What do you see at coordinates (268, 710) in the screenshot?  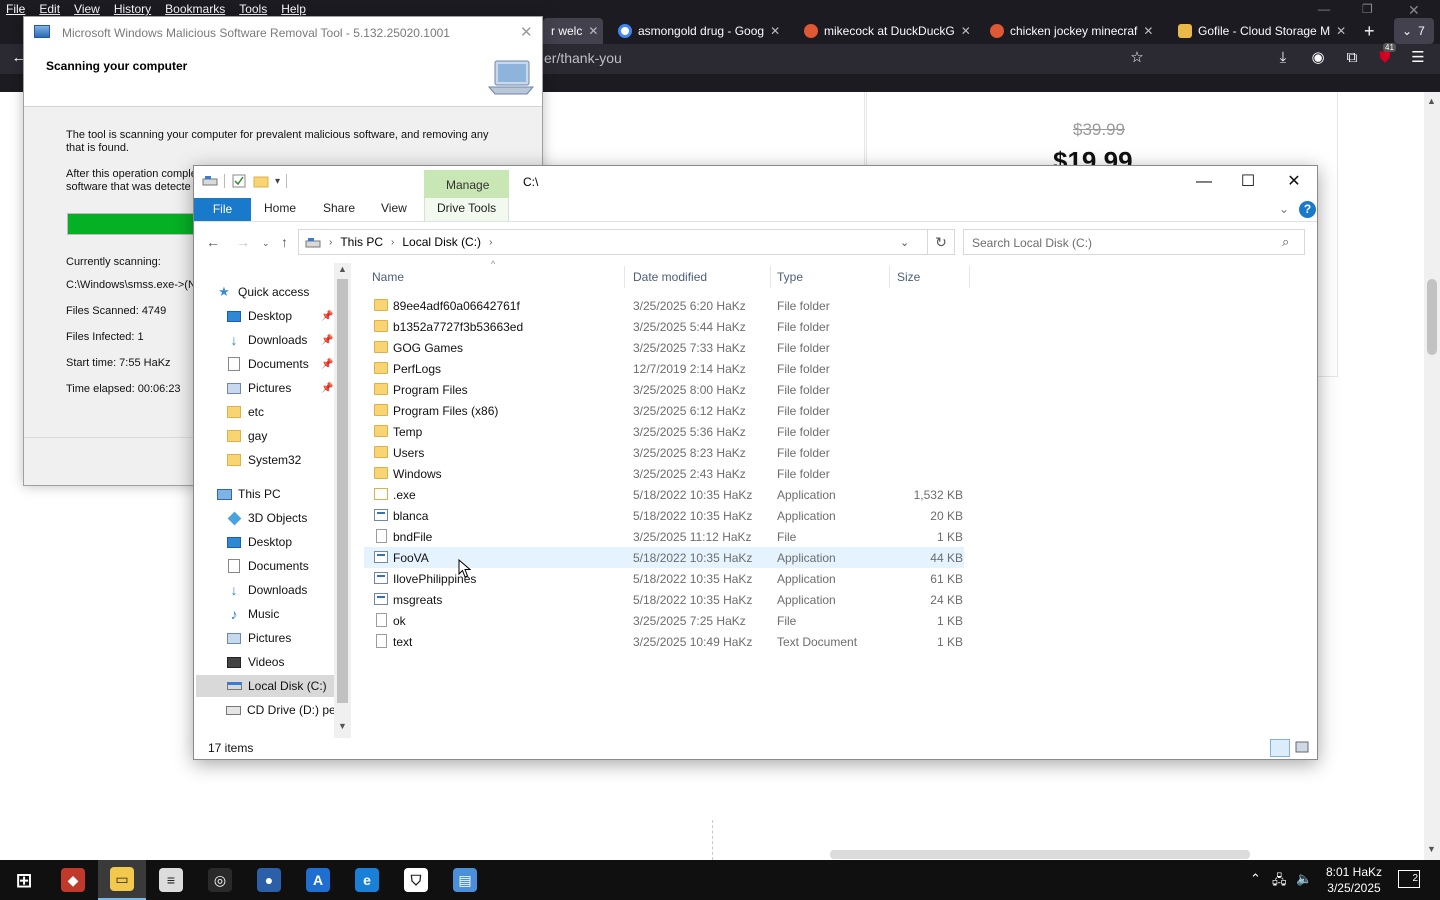 I see `nav-item: CD Drive (D:) per` at bounding box center [268, 710].